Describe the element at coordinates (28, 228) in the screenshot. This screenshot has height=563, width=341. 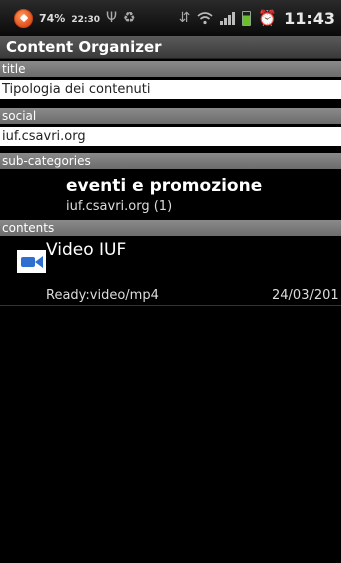
I see `section-header-label: contents` at that location.